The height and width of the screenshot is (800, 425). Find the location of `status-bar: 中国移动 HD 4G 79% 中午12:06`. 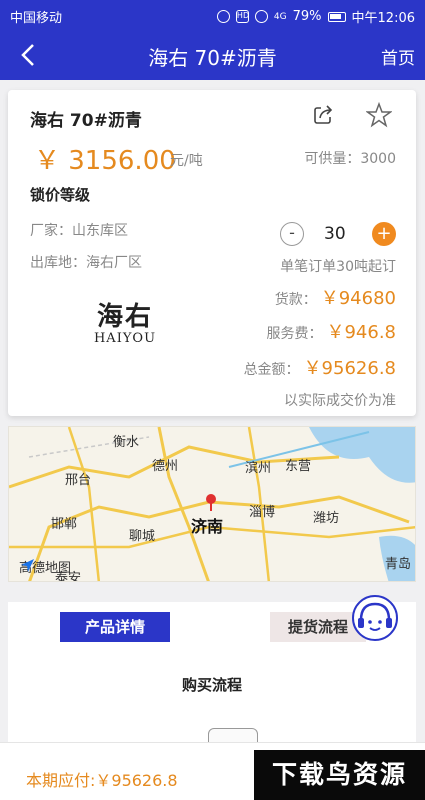

status-bar: 中国移动 HD 4G 79% 中午12:06 is located at coordinates (212, 15).